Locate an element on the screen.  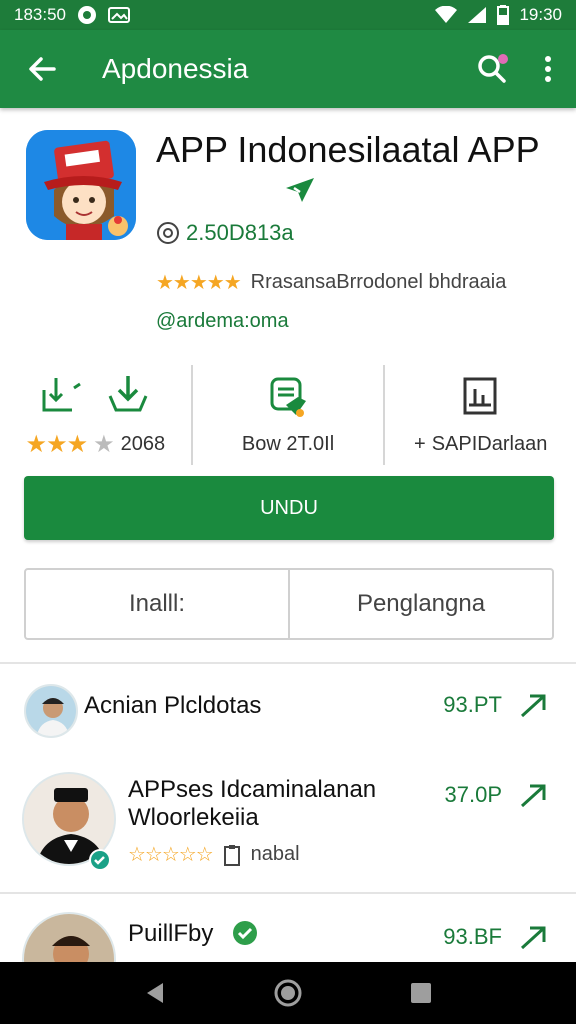
status-time-left: 183:50 is located at coordinates (40, 14).